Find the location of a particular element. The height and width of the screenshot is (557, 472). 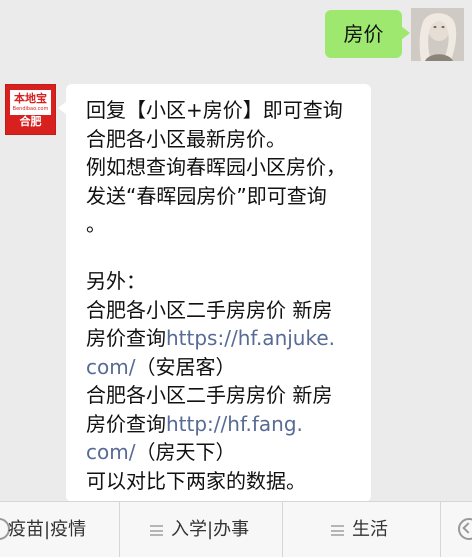

logo-brand-text: 本地宝 is located at coordinates (30, 98).